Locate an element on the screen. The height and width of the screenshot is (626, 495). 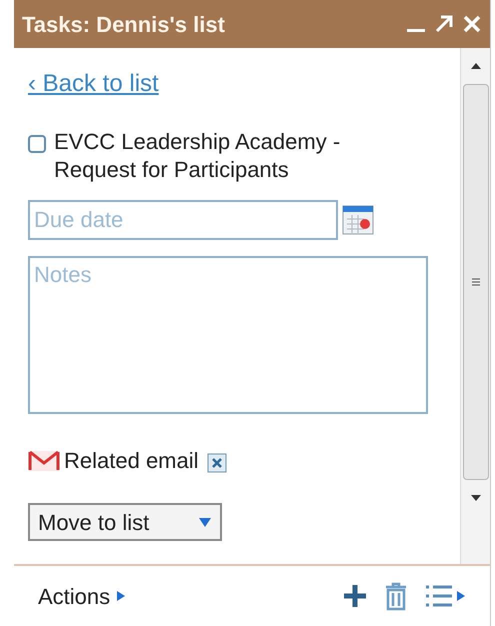
trash-icon is located at coordinates (396, 596).